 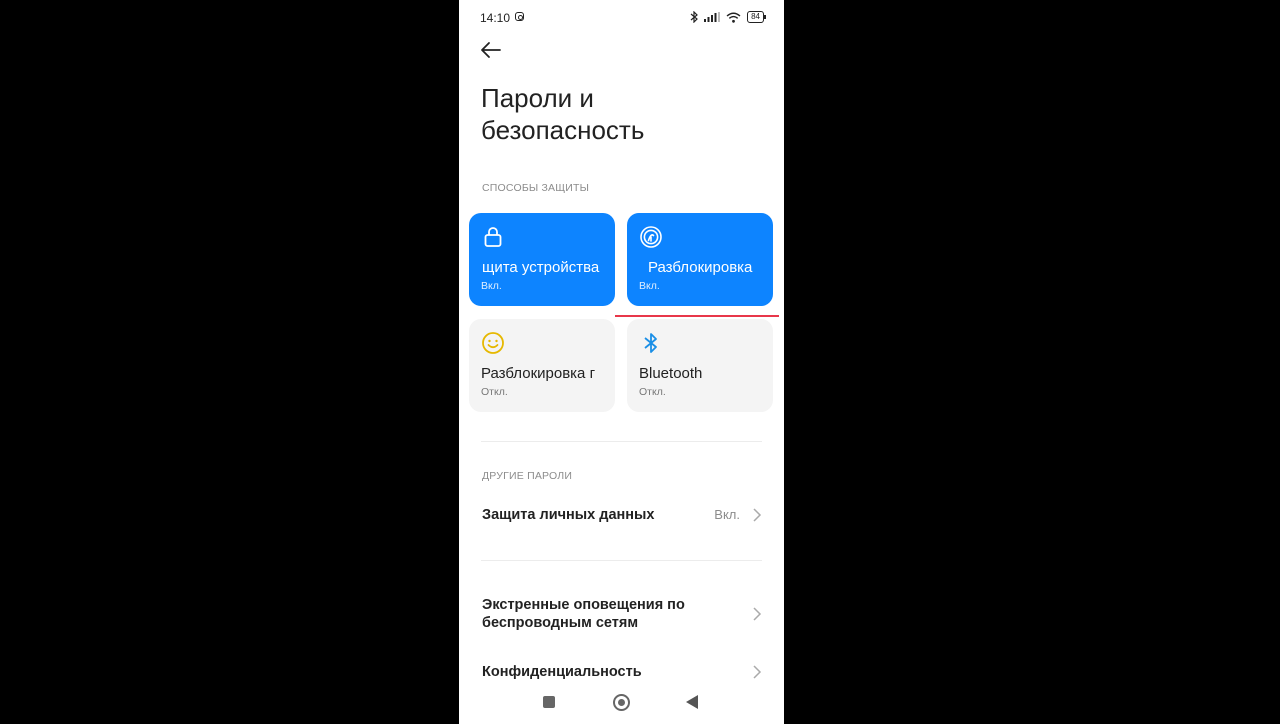 I want to click on row-label: Конфиденциальность, so click(x=562, y=672).